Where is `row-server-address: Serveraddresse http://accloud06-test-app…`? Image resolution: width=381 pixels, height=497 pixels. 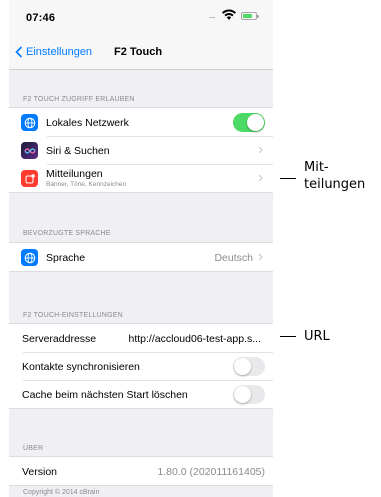
row-server-address: Serveraddresse http://accloud06-test-app… is located at coordinates (141, 338).